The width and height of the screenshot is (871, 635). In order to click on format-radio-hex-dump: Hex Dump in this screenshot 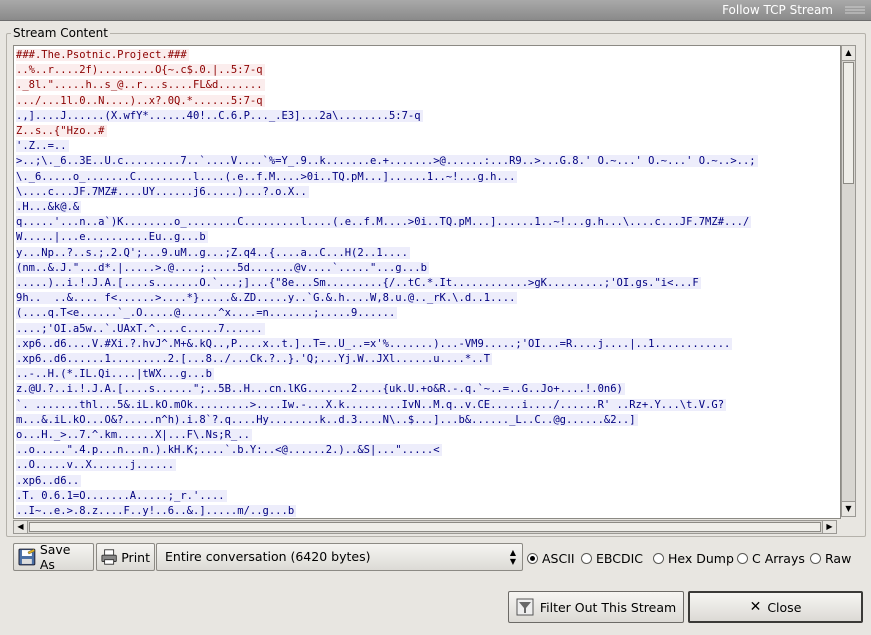, I will do `click(693, 558)`.